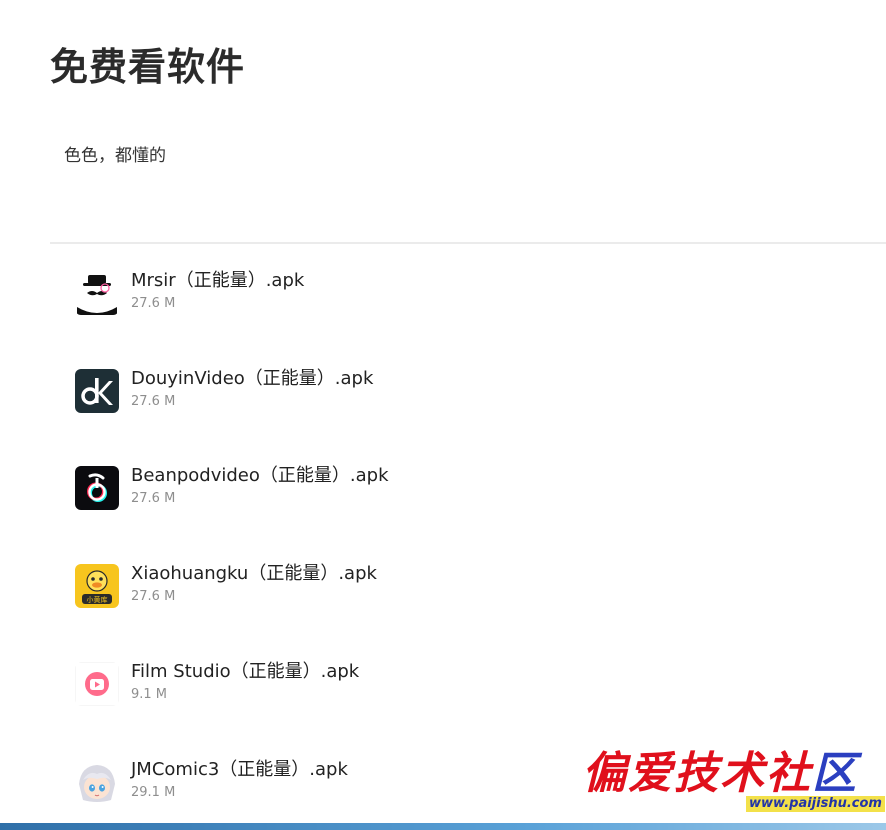 Image resolution: width=886 pixels, height=830 pixels. I want to click on bottom-taskbar-edge, so click(443, 826).